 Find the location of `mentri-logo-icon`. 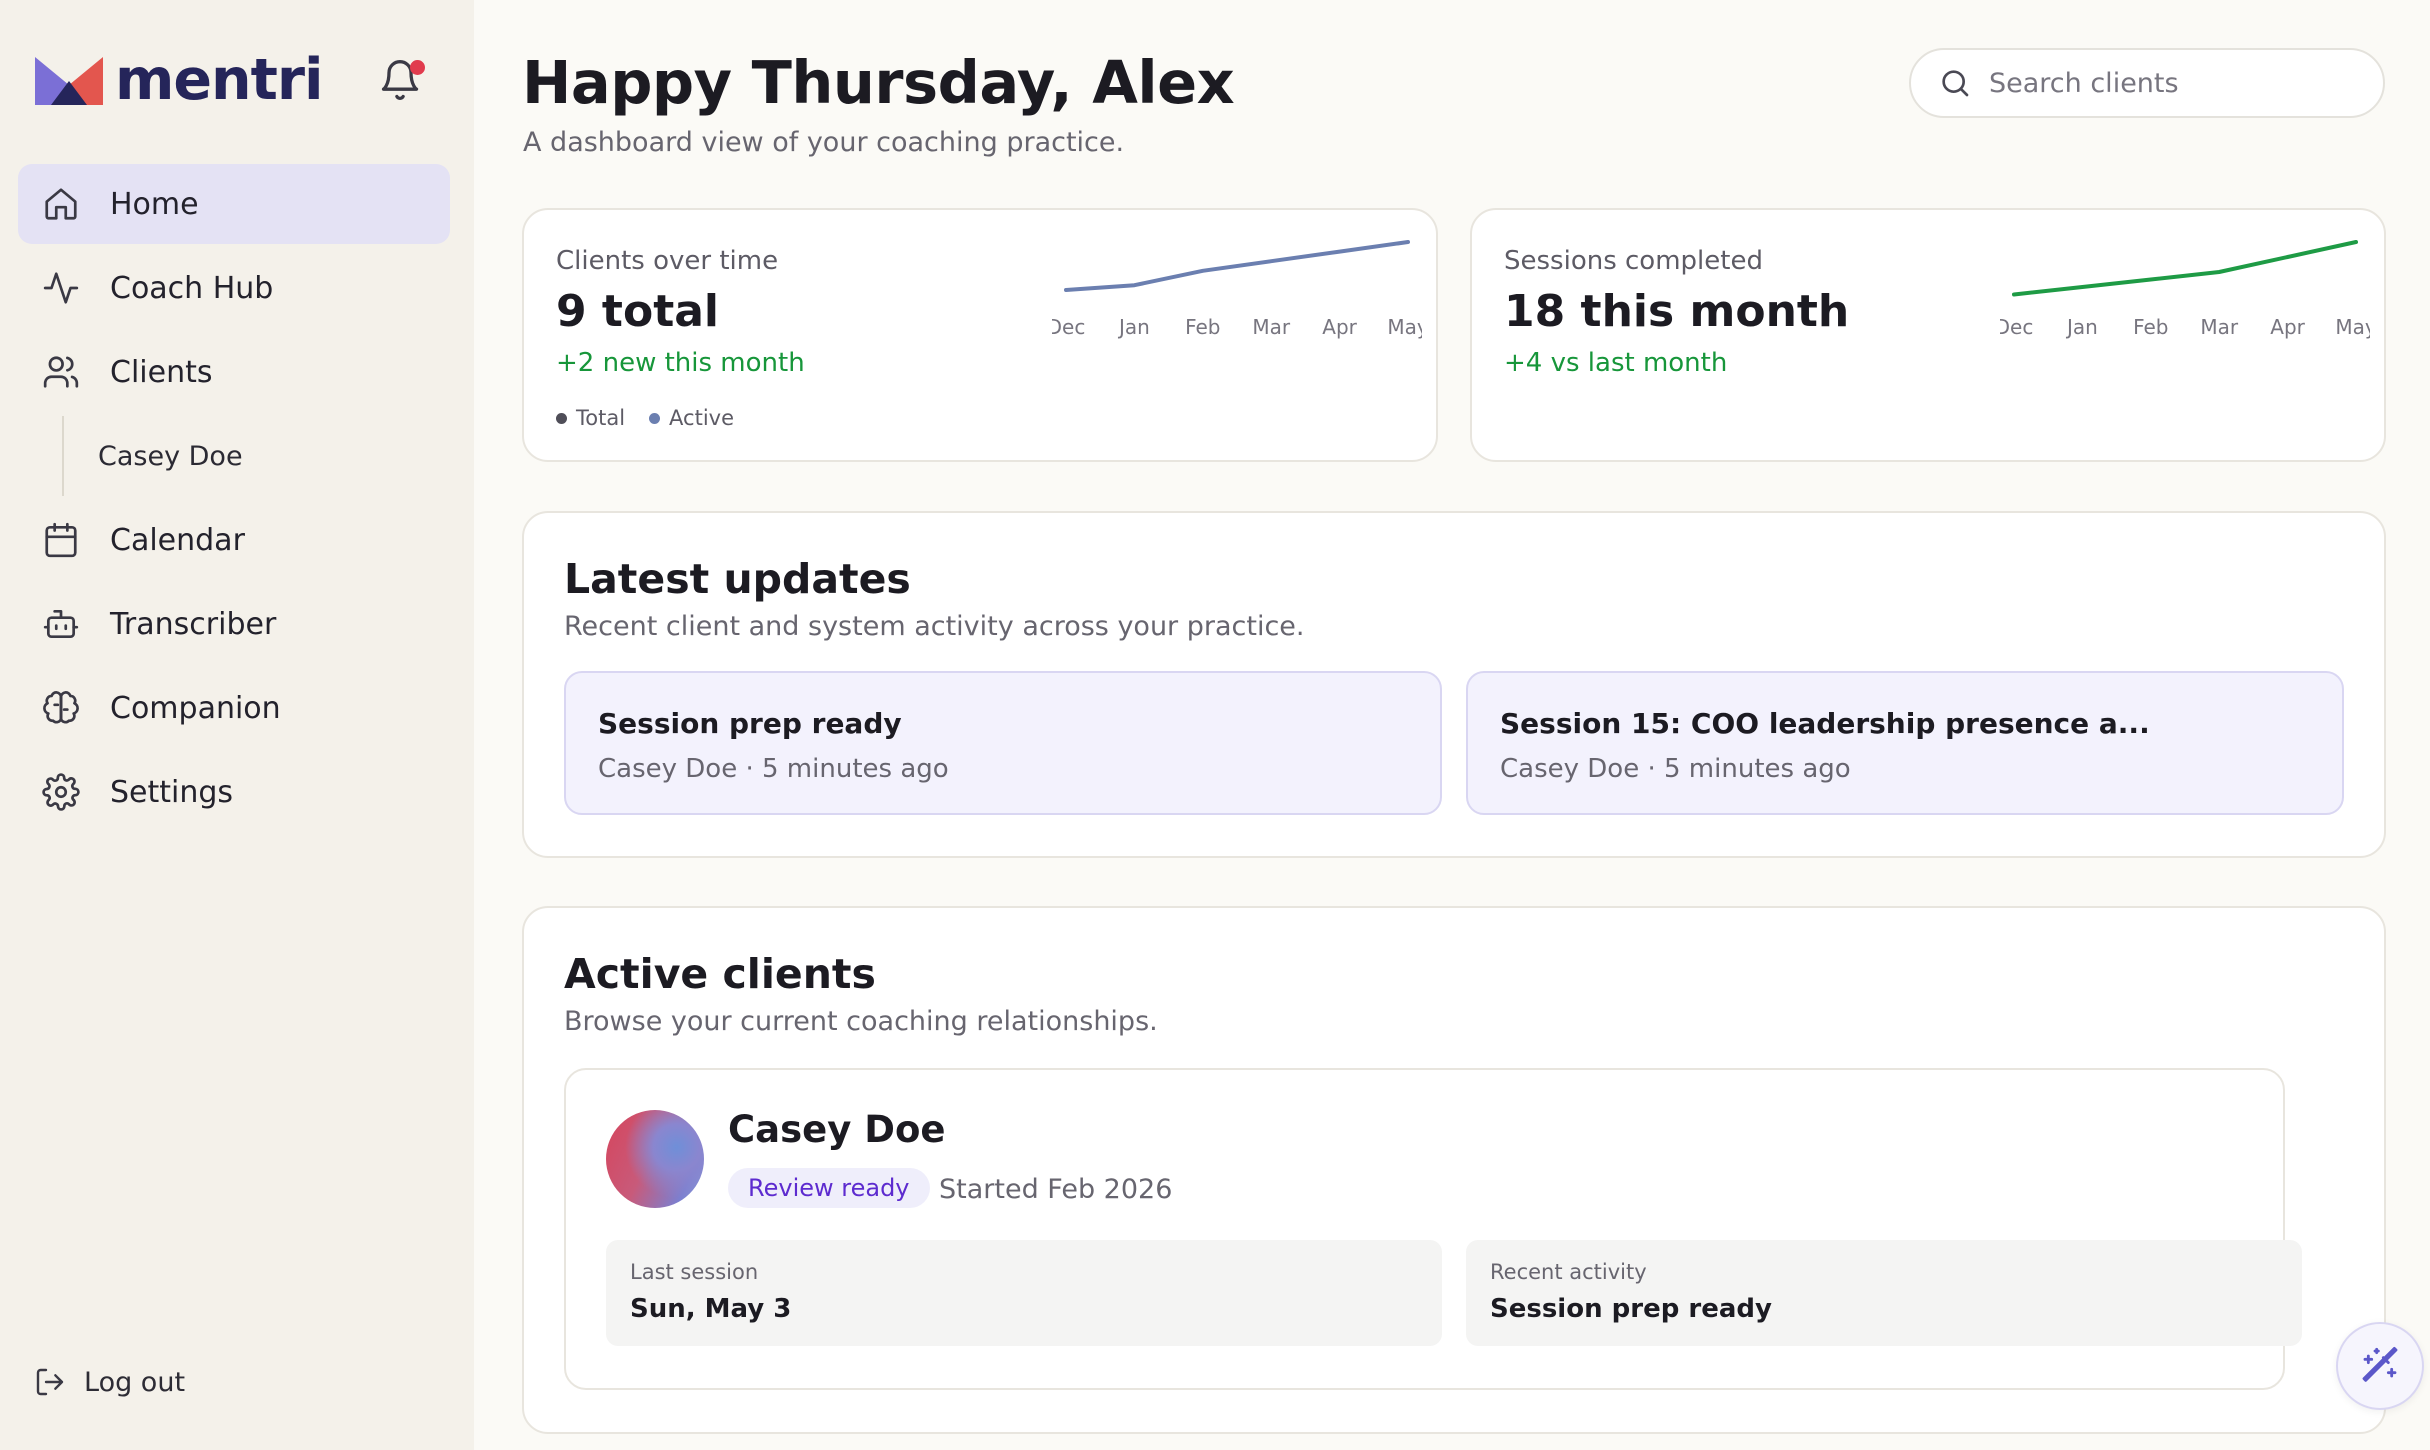

mentri-logo-icon is located at coordinates (69, 80).